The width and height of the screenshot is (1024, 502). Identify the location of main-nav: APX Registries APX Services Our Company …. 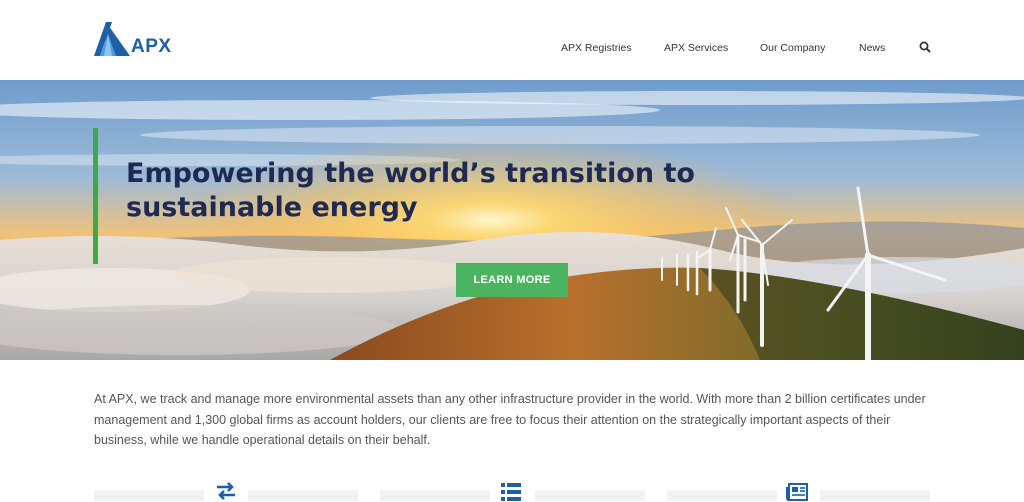
(512, 49).